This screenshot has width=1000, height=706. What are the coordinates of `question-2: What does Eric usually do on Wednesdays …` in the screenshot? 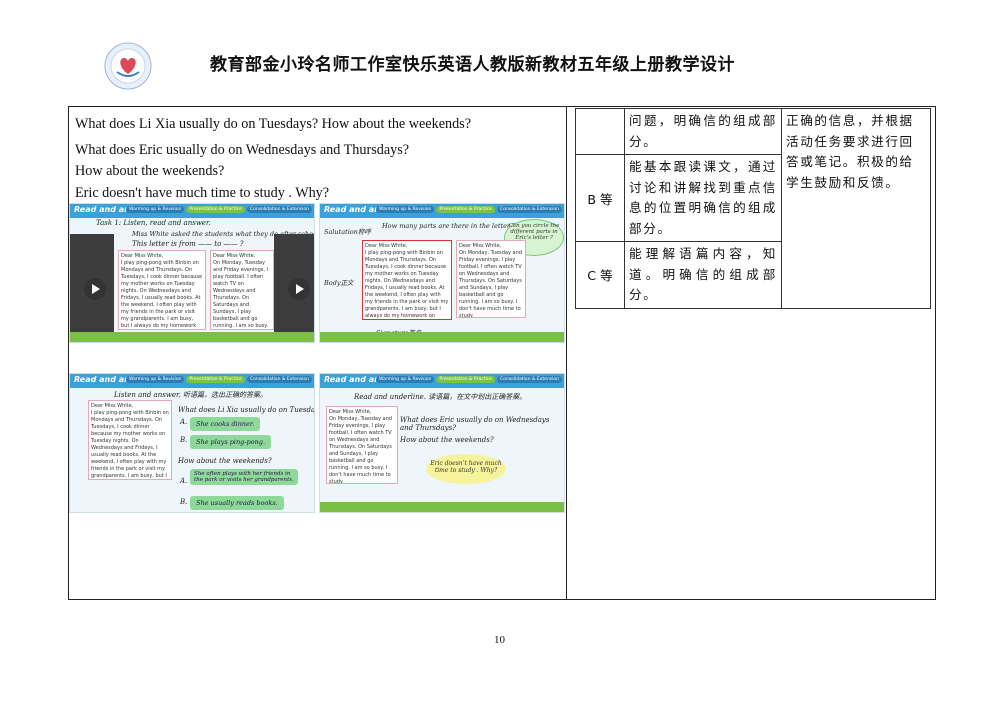 It's located at (242, 149).